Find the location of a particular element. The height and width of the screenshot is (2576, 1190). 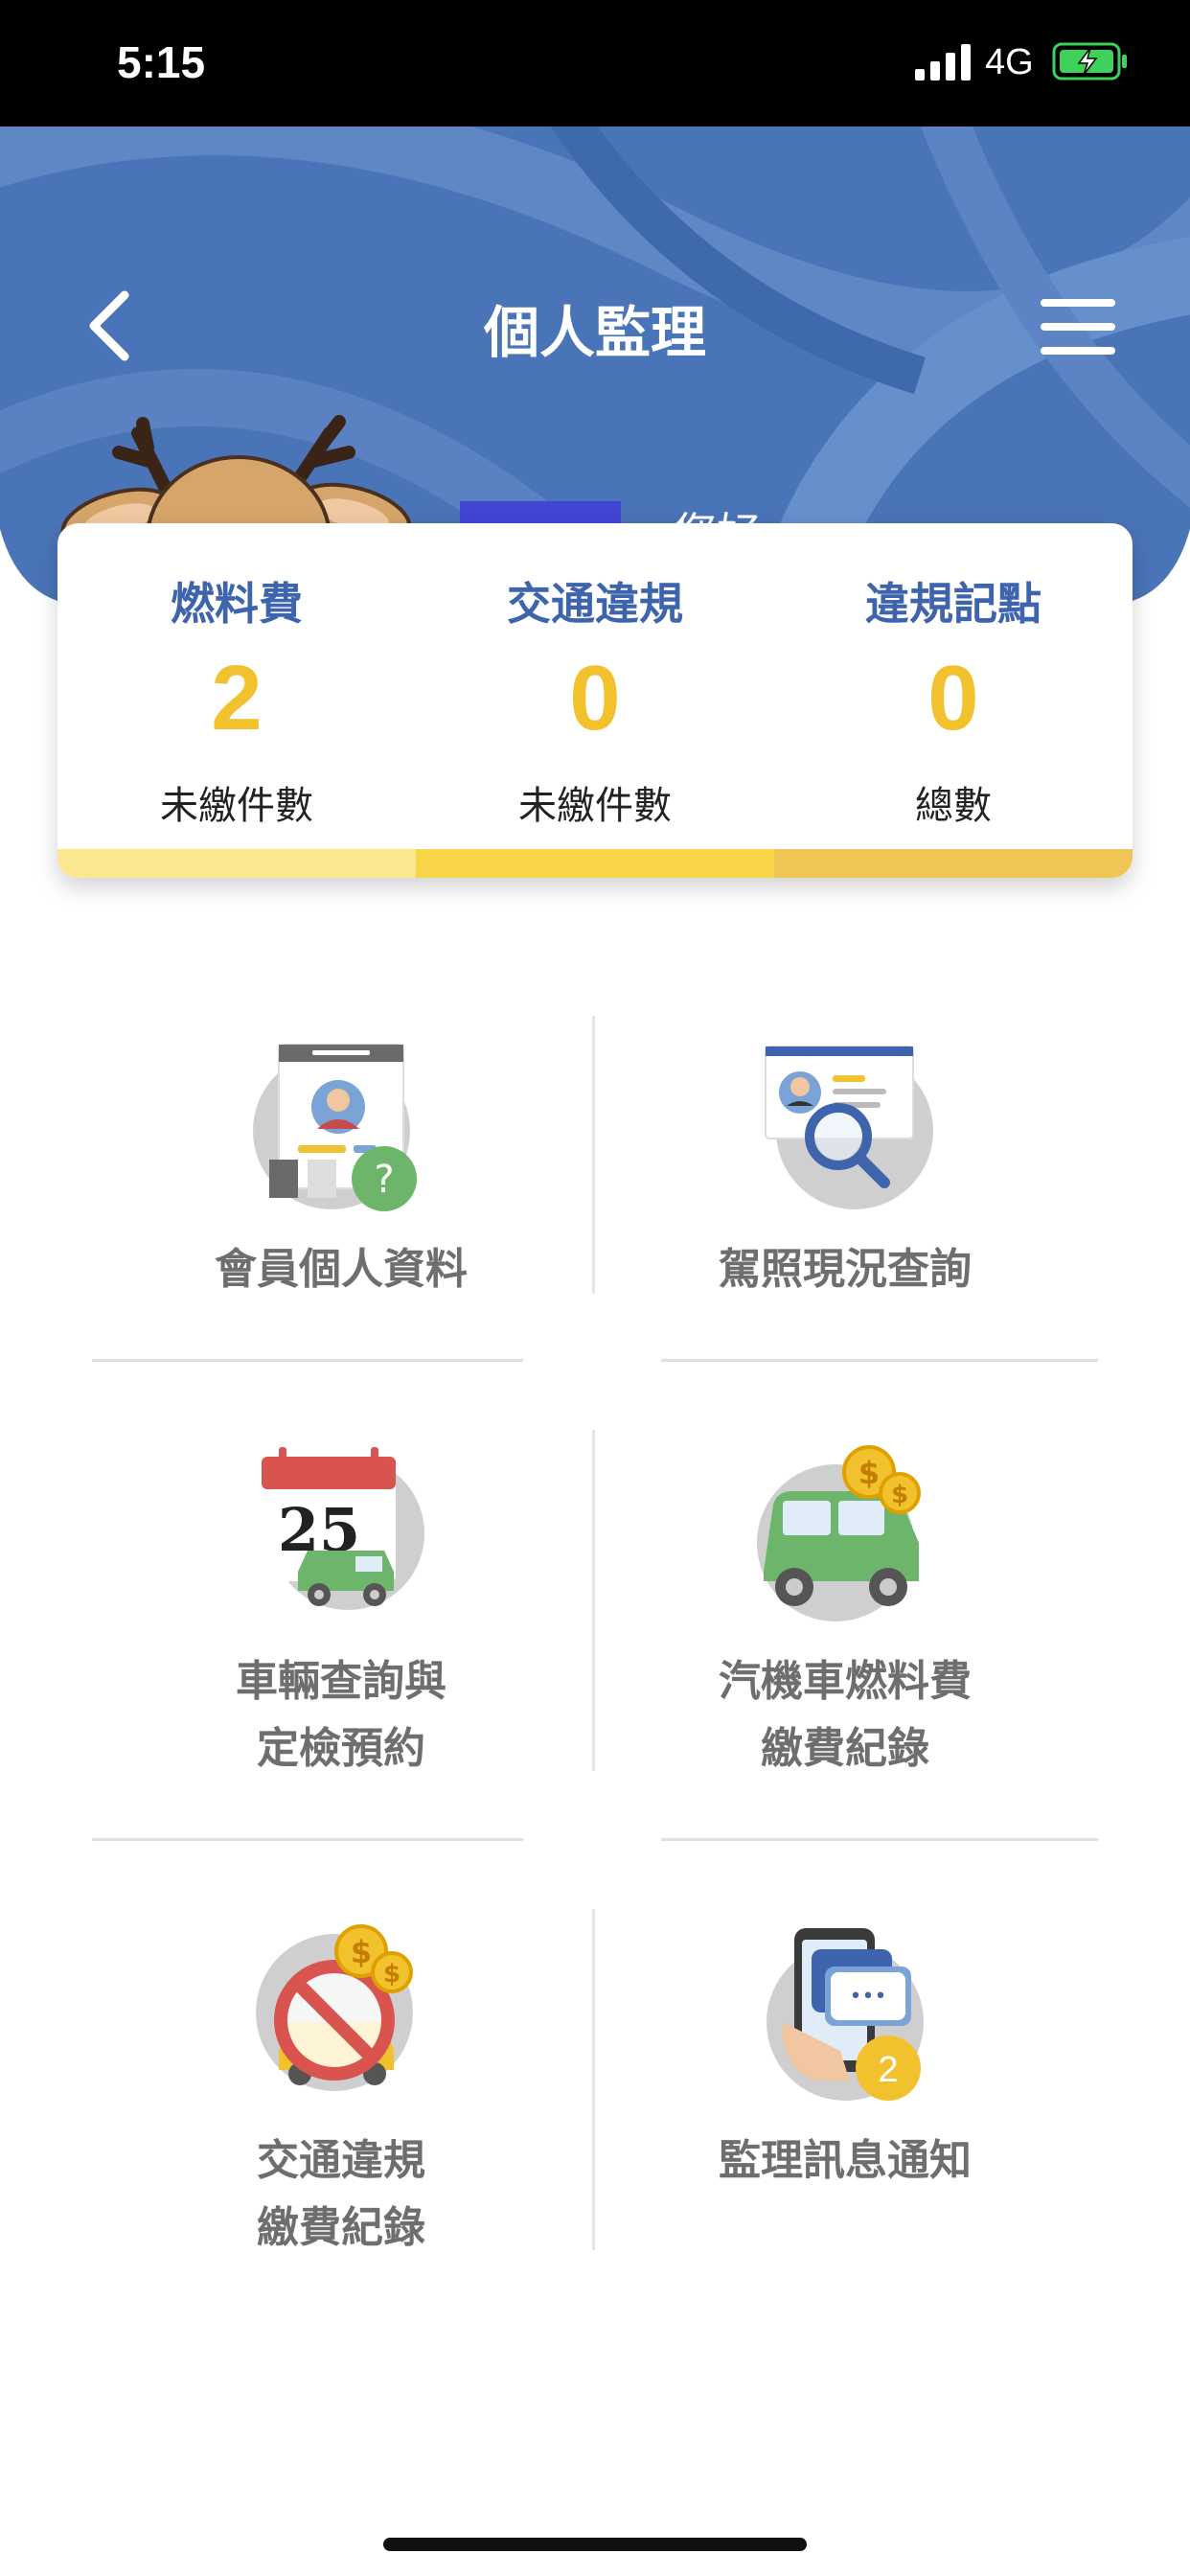

signal-bars-icon is located at coordinates (943, 62).